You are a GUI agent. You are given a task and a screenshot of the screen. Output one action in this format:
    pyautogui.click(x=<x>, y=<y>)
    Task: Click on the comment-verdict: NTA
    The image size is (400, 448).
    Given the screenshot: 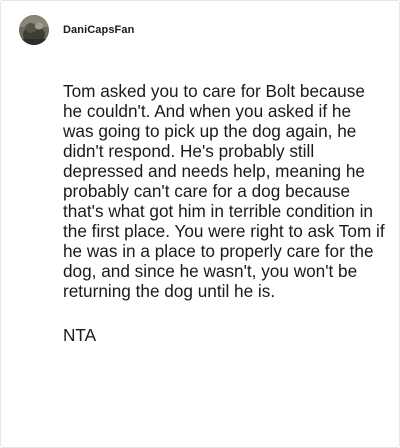 What is the action you would take?
    pyautogui.click(x=80, y=335)
    